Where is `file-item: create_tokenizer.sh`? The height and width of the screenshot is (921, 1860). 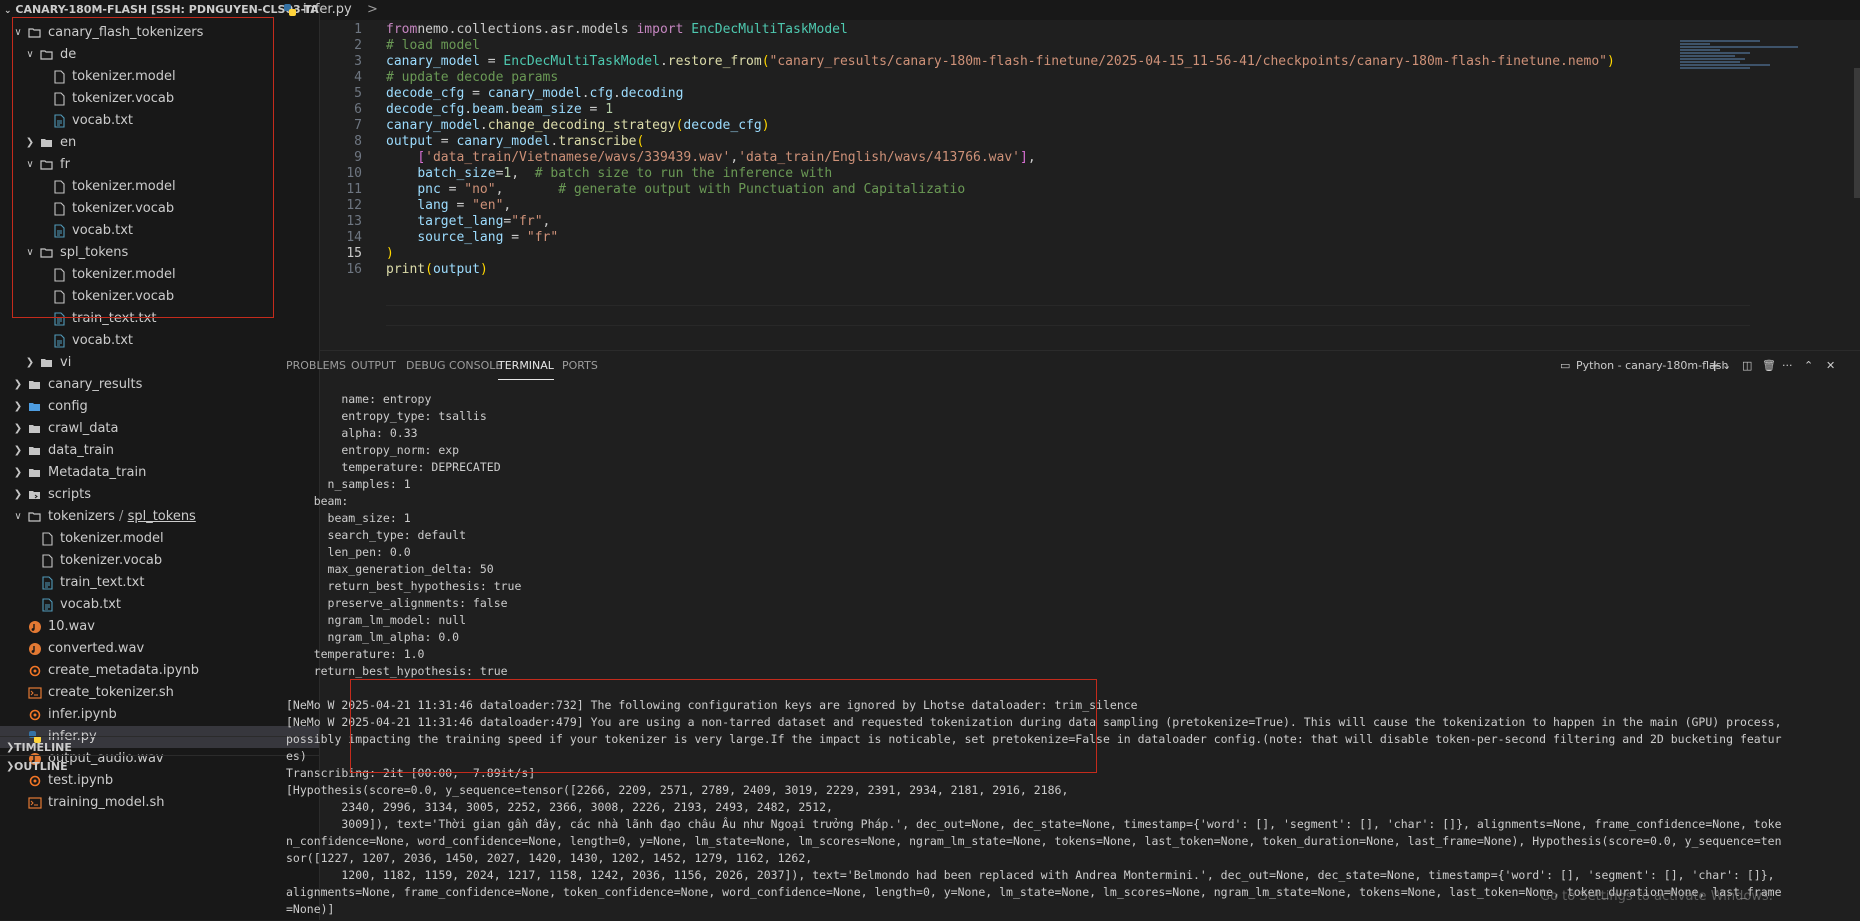
file-item: create_tokenizer.sh is located at coordinates (159, 693).